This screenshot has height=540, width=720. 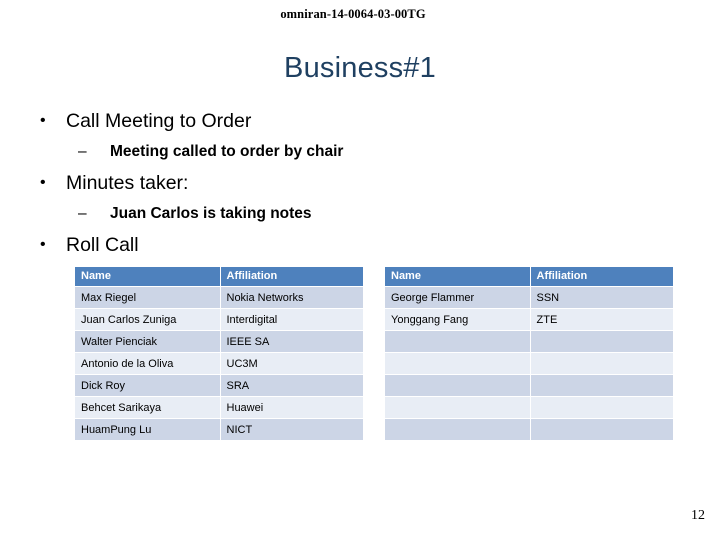 I want to click on cell-affiliation: IEEE SA, so click(x=291, y=341).